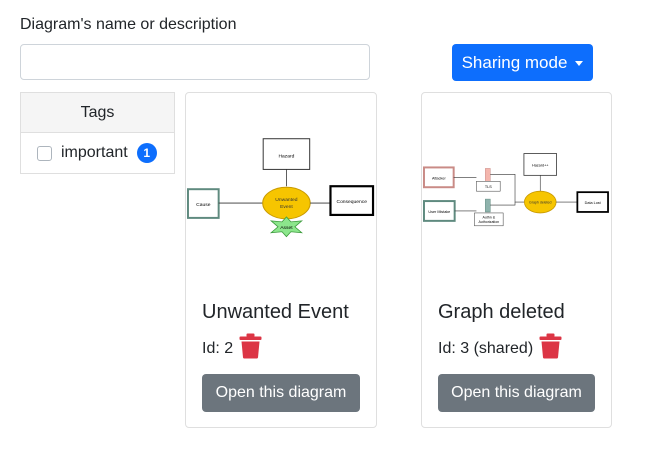 This screenshot has height=453, width=651. I want to click on connector, so click(503, 204).